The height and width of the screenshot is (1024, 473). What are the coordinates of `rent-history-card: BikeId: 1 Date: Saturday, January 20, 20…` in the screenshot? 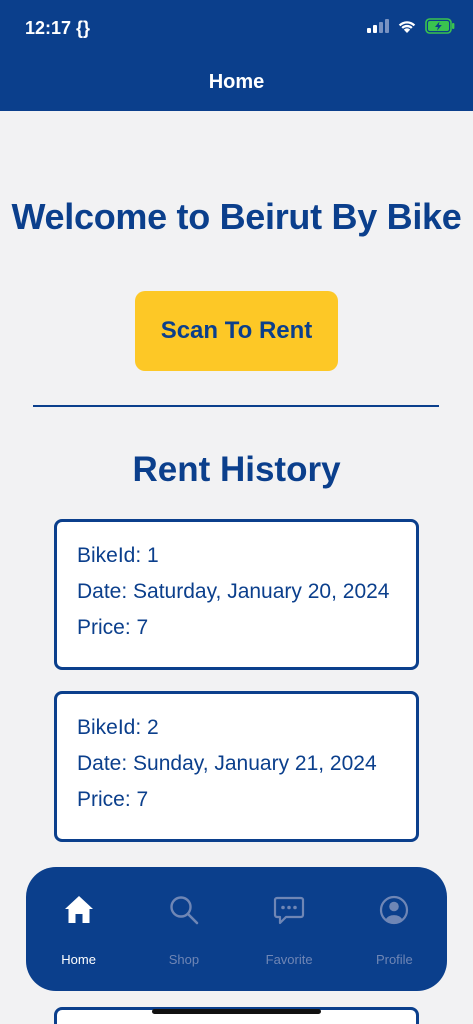 It's located at (236, 594).